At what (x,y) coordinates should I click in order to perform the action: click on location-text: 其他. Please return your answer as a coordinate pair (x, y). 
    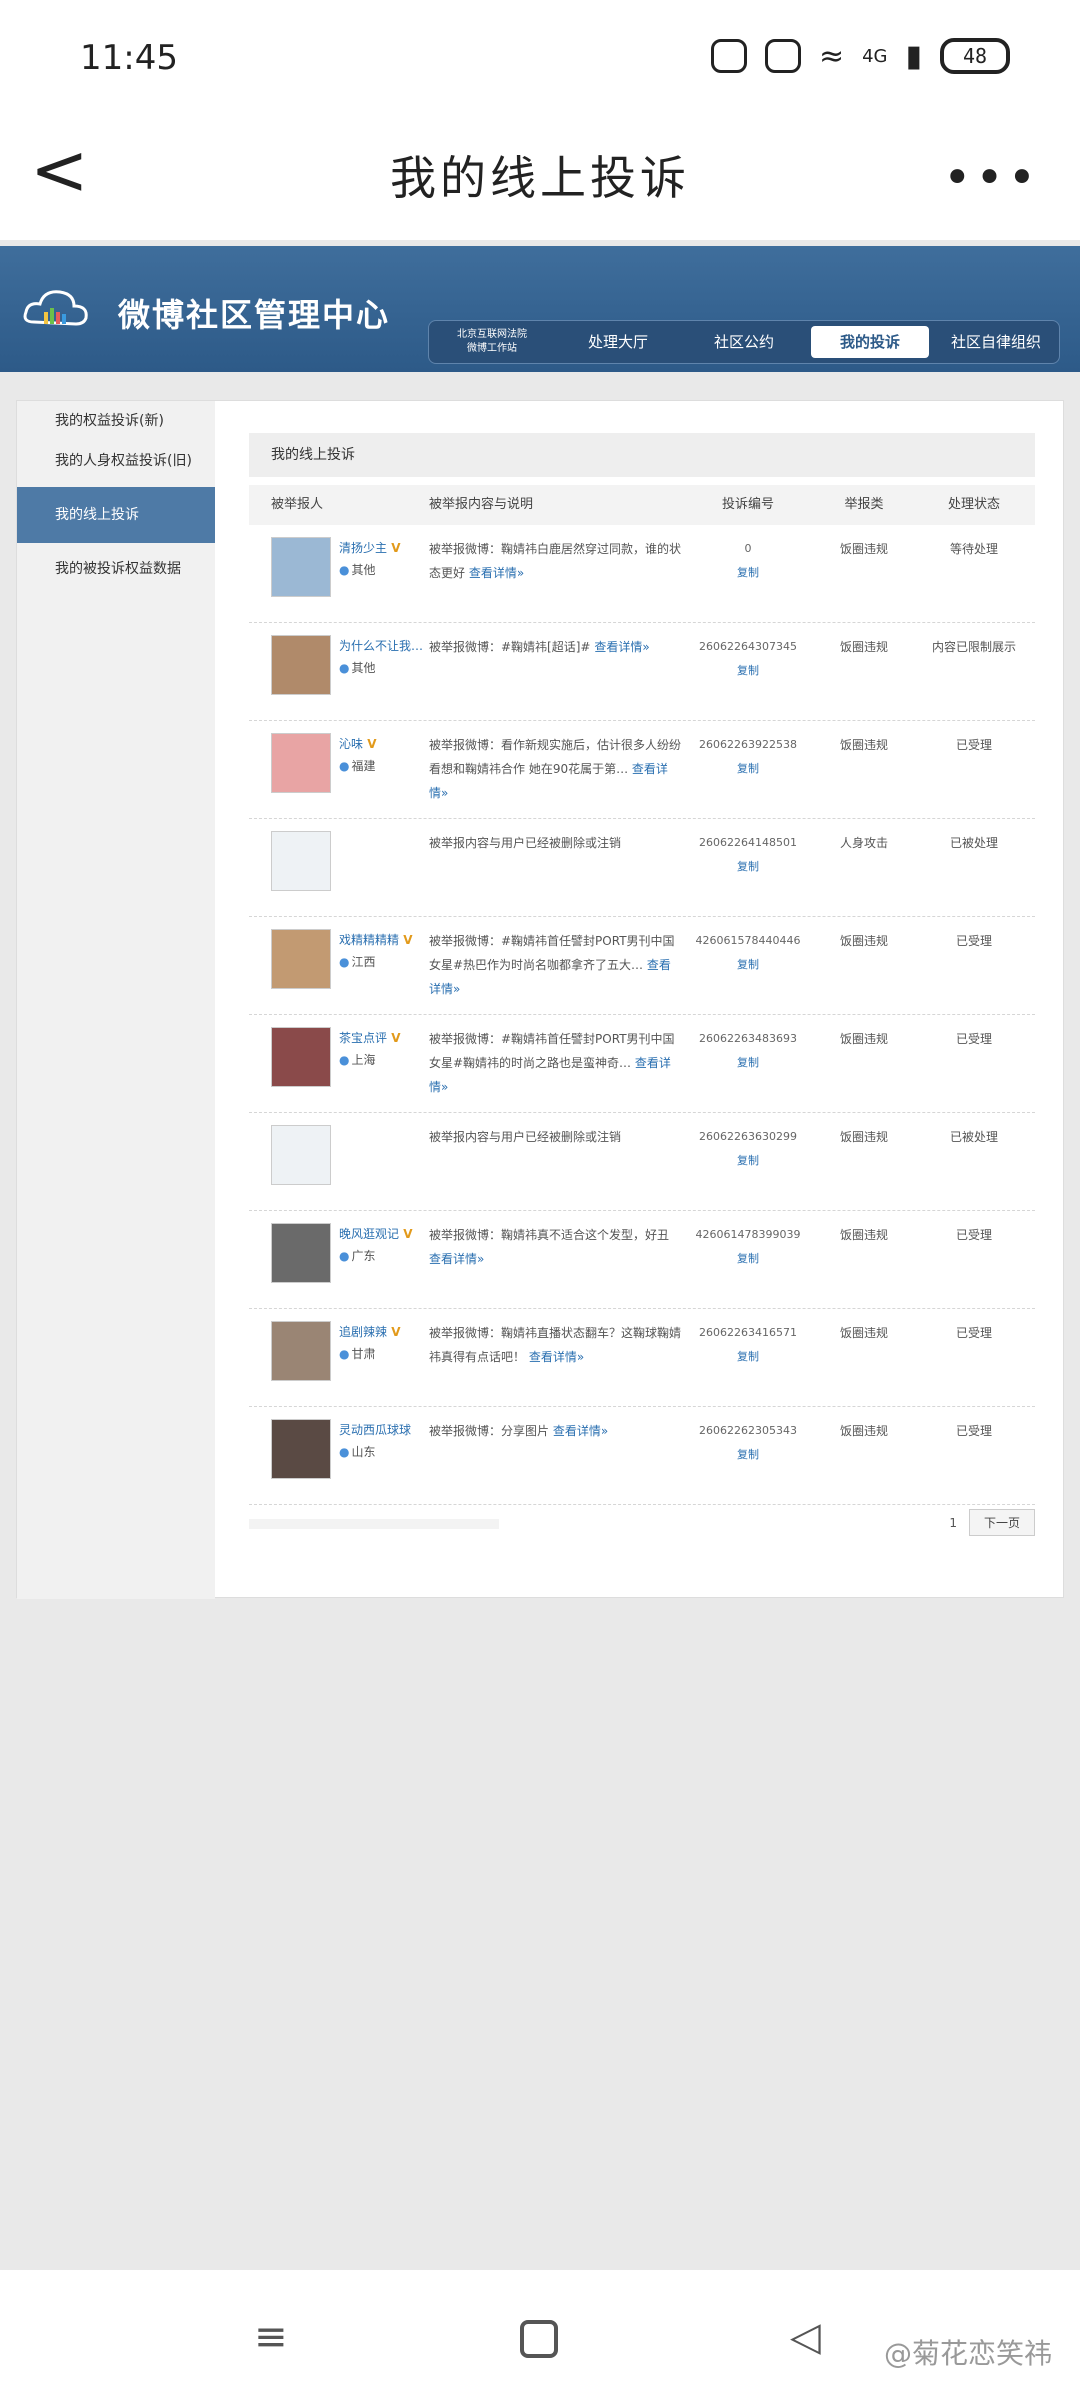
    Looking at the image, I should click on (363, 668).